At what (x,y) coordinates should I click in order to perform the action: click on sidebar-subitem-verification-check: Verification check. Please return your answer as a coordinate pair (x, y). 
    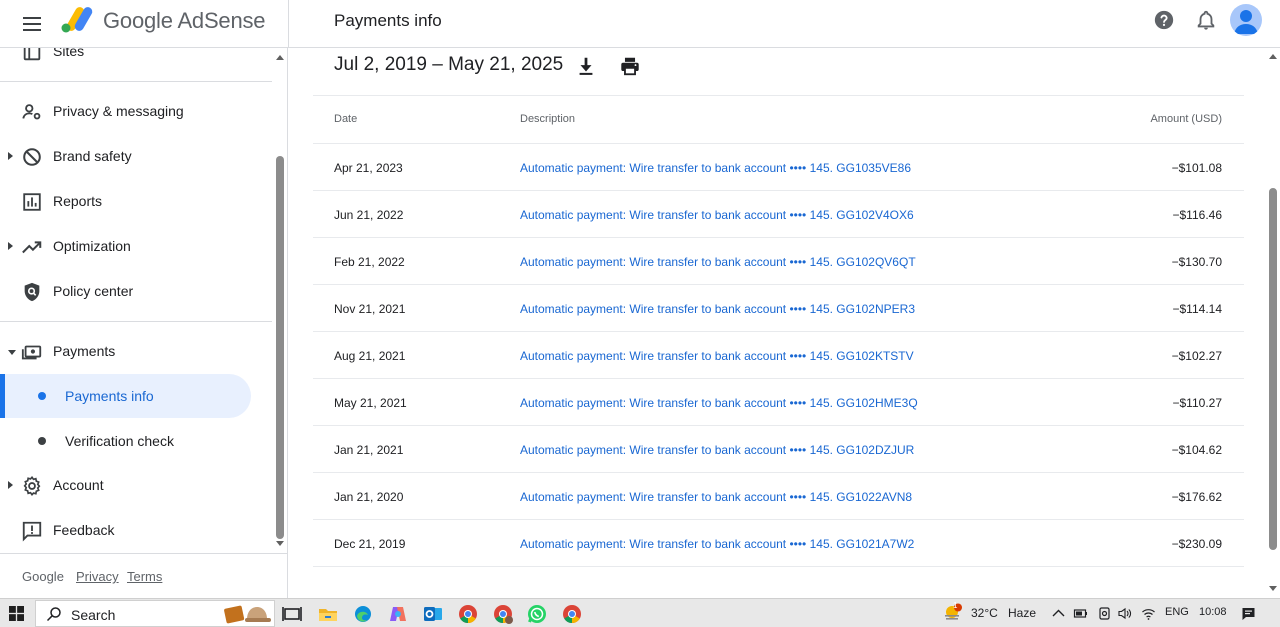
    Looking at the image, I should click on (125, 441).